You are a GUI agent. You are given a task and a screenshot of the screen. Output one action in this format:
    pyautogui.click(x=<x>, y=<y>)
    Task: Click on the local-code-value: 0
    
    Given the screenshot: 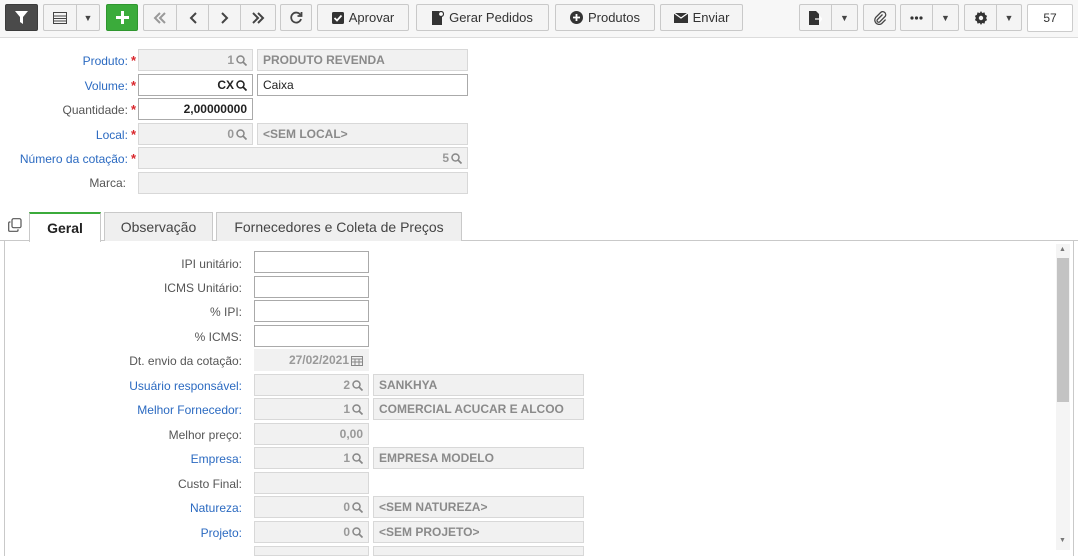 What is the action you would take?
    pyautogui.click(x=230, y=134)
    